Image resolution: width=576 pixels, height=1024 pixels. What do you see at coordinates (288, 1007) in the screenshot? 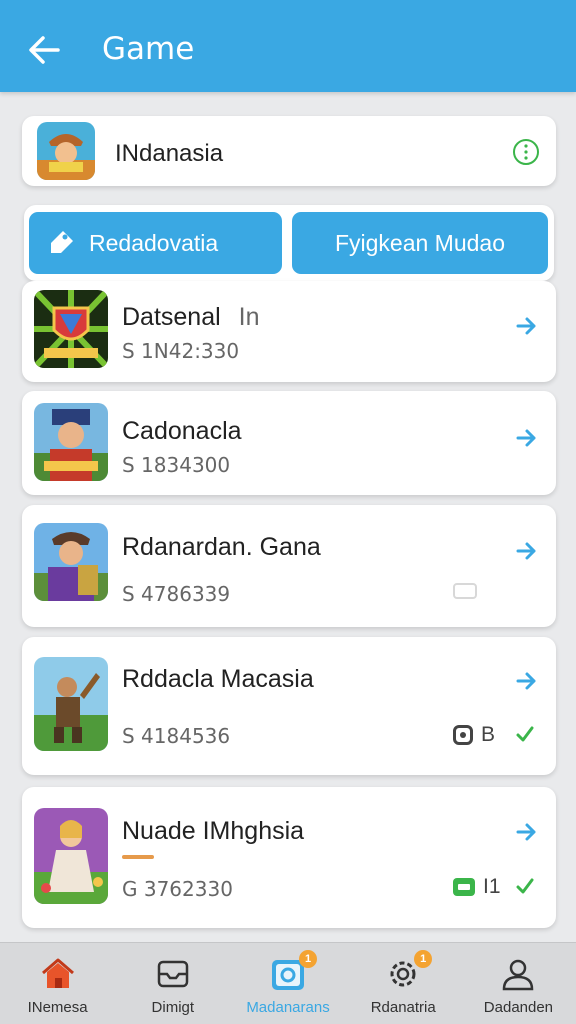
I see `nav-label: Madanarans` at bounding box center [288, 1007].